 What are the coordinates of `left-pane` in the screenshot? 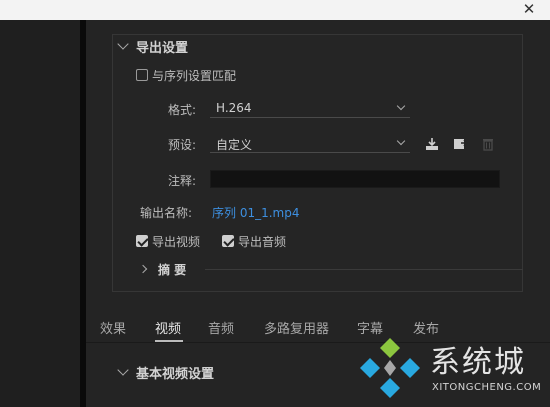 It's located at (40, 213).